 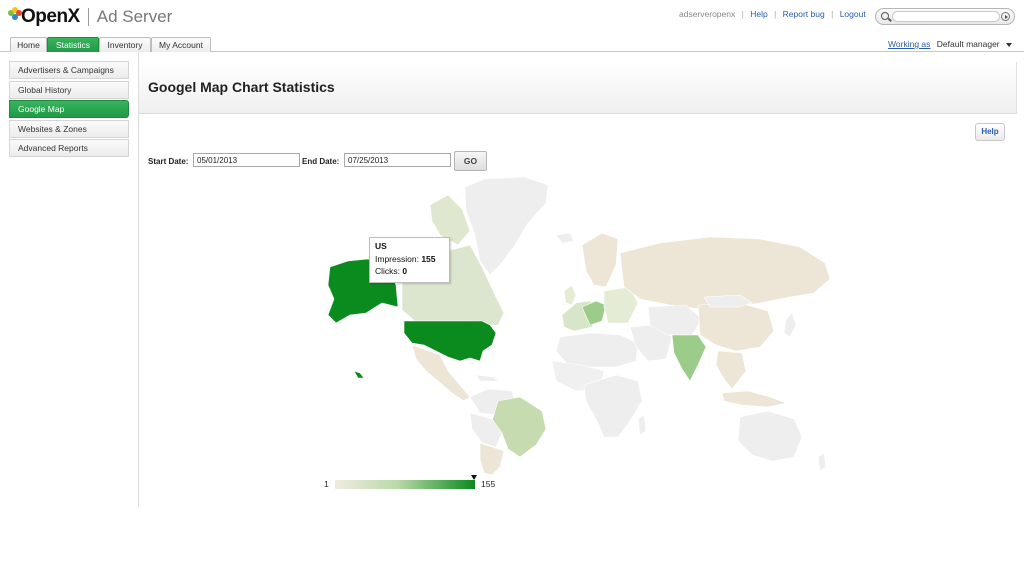 I want to click on map-region-indonesia, so click(x=754, y=399).